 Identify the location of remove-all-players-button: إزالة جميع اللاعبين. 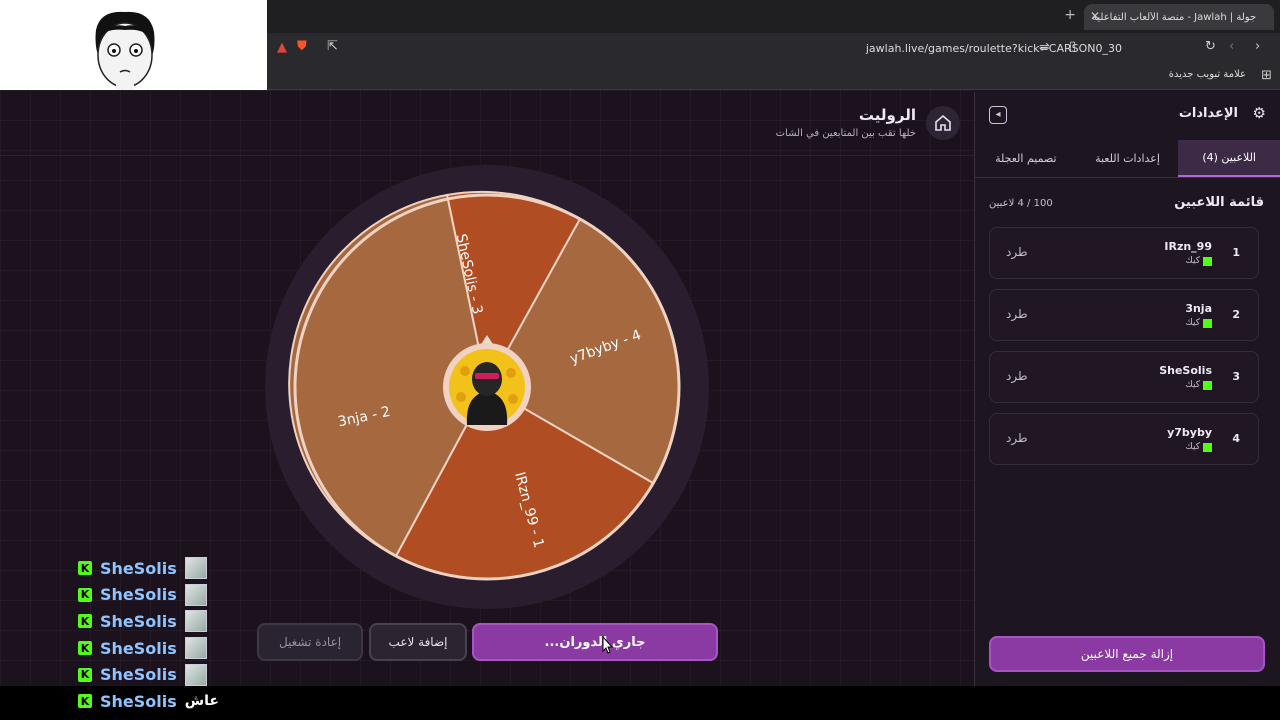
(1127, 654).